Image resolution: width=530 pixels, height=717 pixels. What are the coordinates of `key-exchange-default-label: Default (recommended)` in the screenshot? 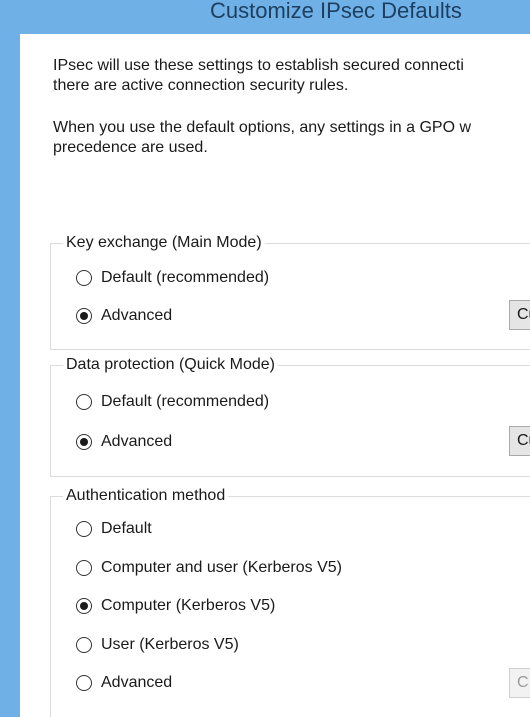 It's located at (185, 277).